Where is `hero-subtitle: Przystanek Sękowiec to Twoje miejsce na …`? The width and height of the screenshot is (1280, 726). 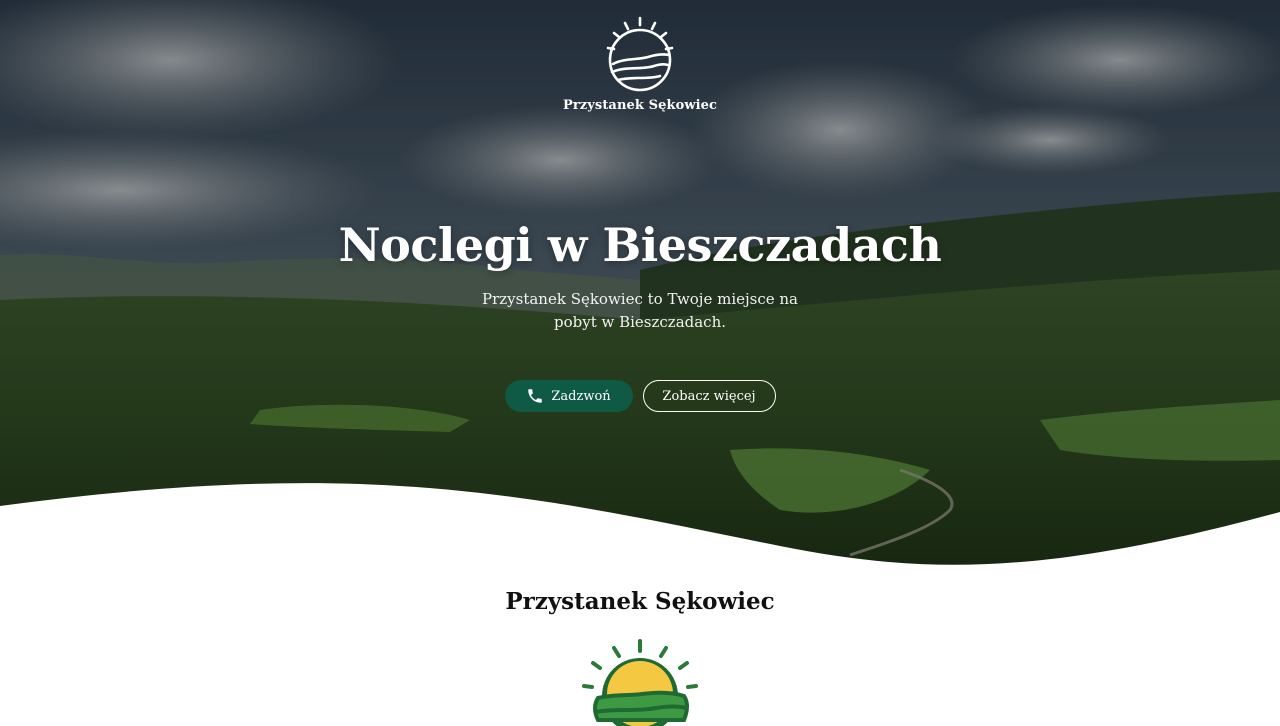 hero-subtitle: Przystanek Sękowiec to Twoje miejsce na … is located at coordinates (640, 310).